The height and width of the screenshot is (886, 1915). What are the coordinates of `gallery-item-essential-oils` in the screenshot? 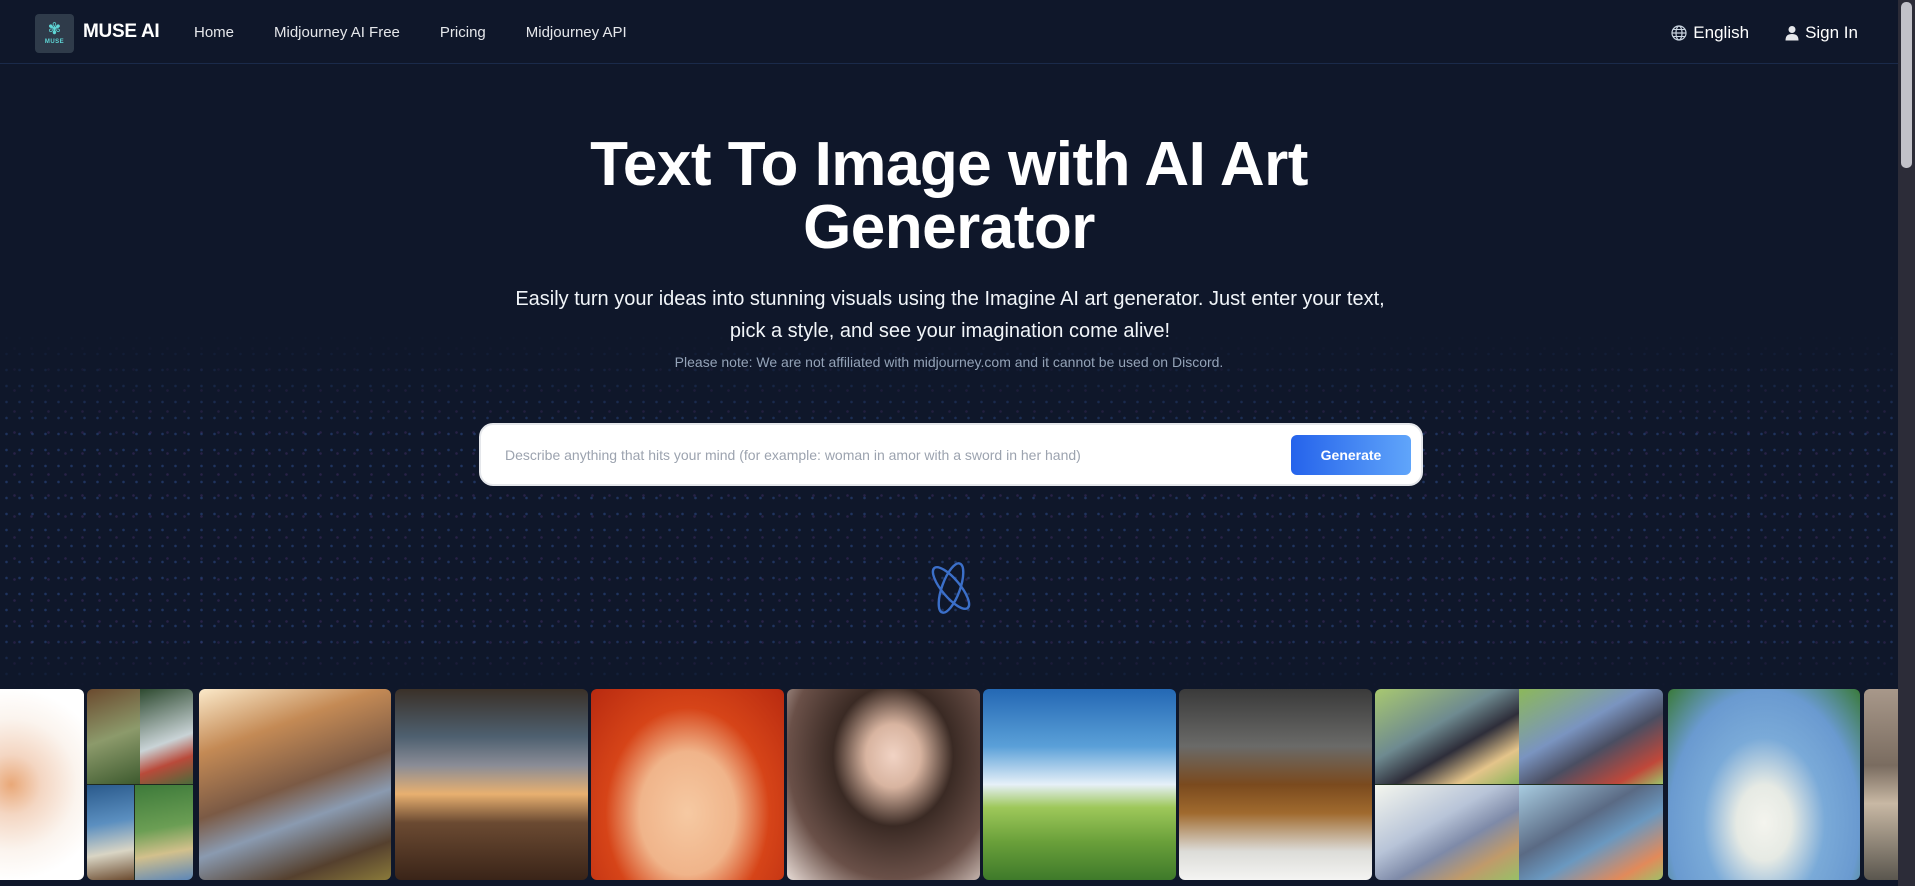 It's located at (1275, 784).